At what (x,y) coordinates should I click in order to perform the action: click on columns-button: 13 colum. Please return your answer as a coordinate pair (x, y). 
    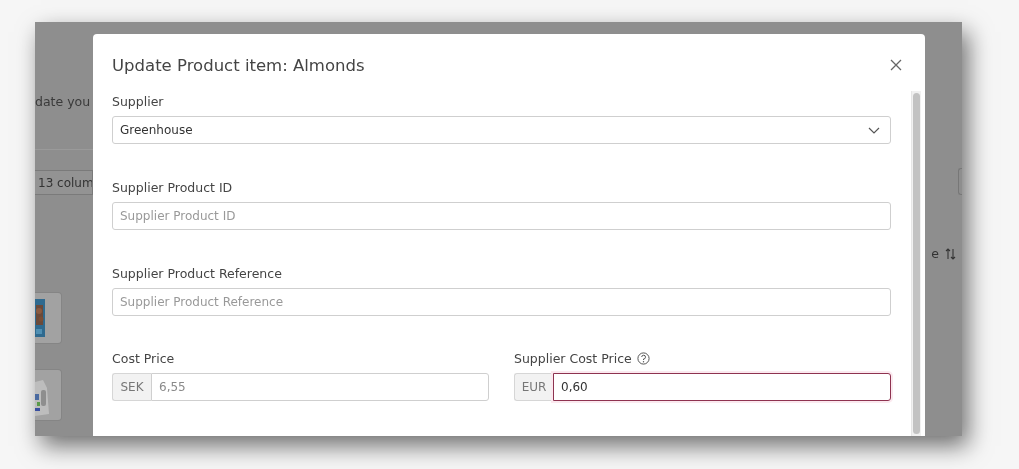
    Looking at the image, I should click on (64, 182).